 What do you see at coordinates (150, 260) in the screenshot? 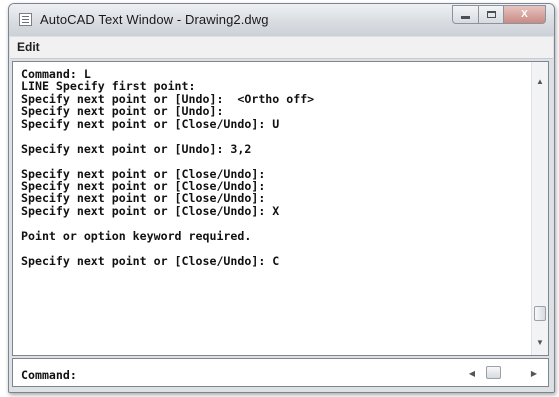
I see `history-line: Specify next point or [Close/Undo]: C` at bounding box center [150, 260].